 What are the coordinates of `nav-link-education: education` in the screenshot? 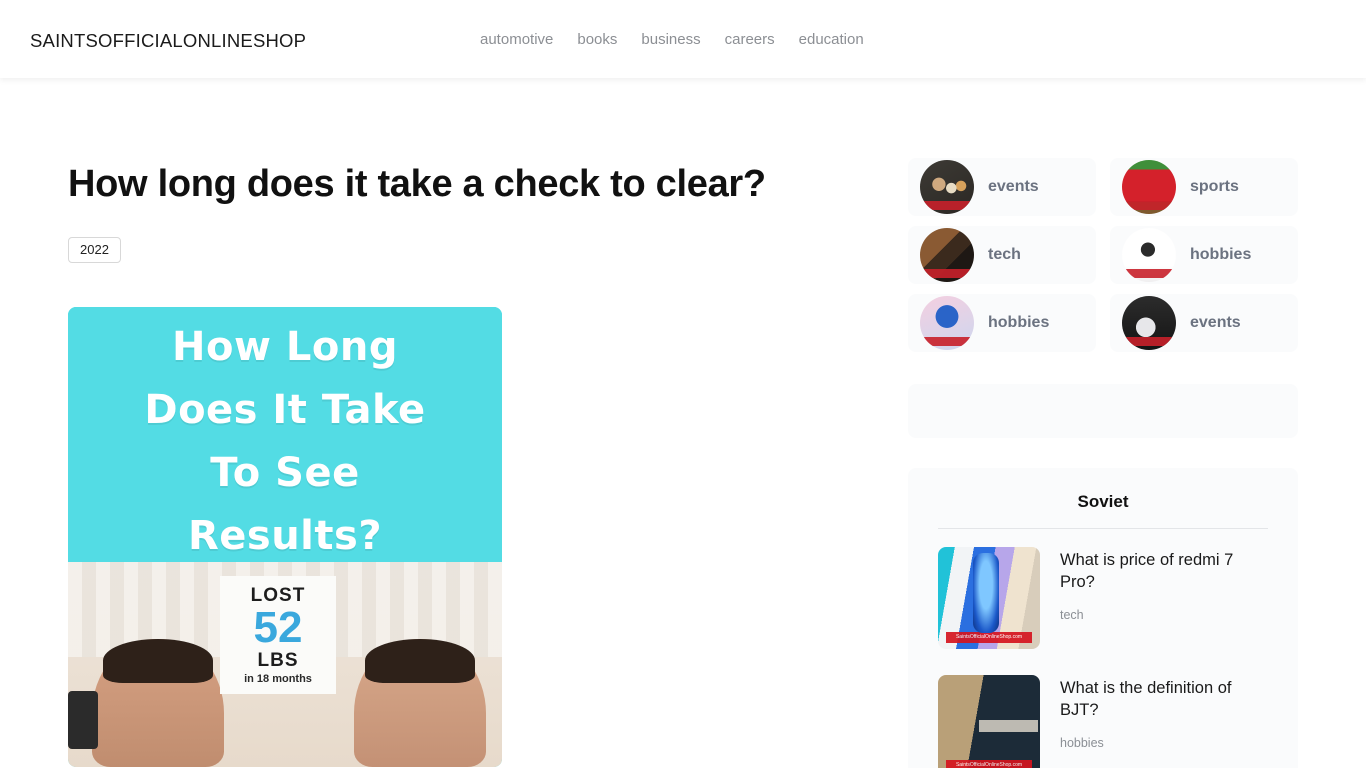 It's located at (831, 39).